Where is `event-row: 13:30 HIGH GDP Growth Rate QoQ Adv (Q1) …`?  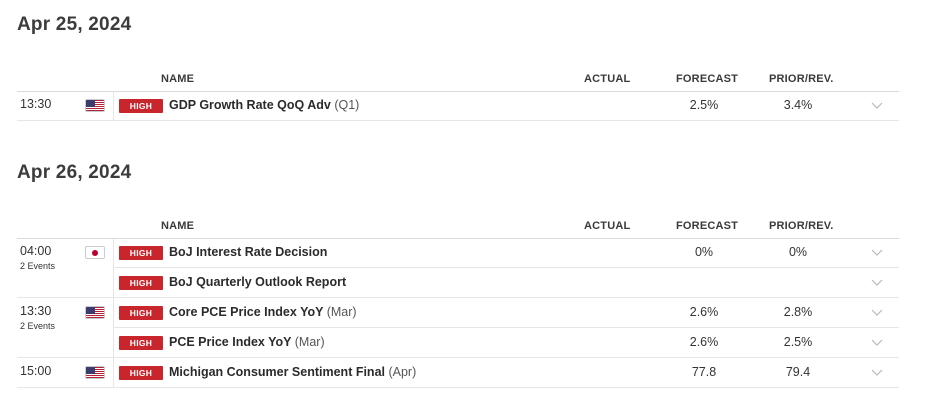
event-row: 13:30 HIGH GDP Growth Rate QoQ Adv (Q1) … is located at coordinates (472, 106).